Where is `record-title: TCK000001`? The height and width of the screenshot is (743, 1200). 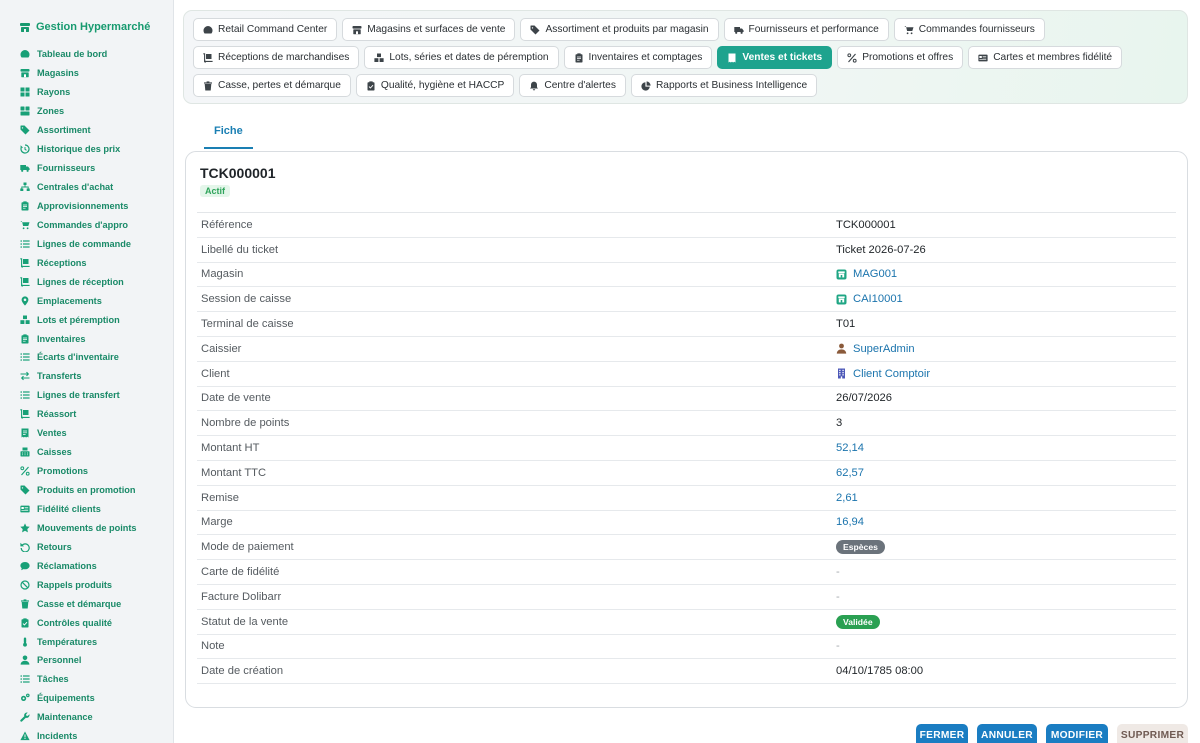 record-title: TCK000001 is located at coordinates (238, 173).